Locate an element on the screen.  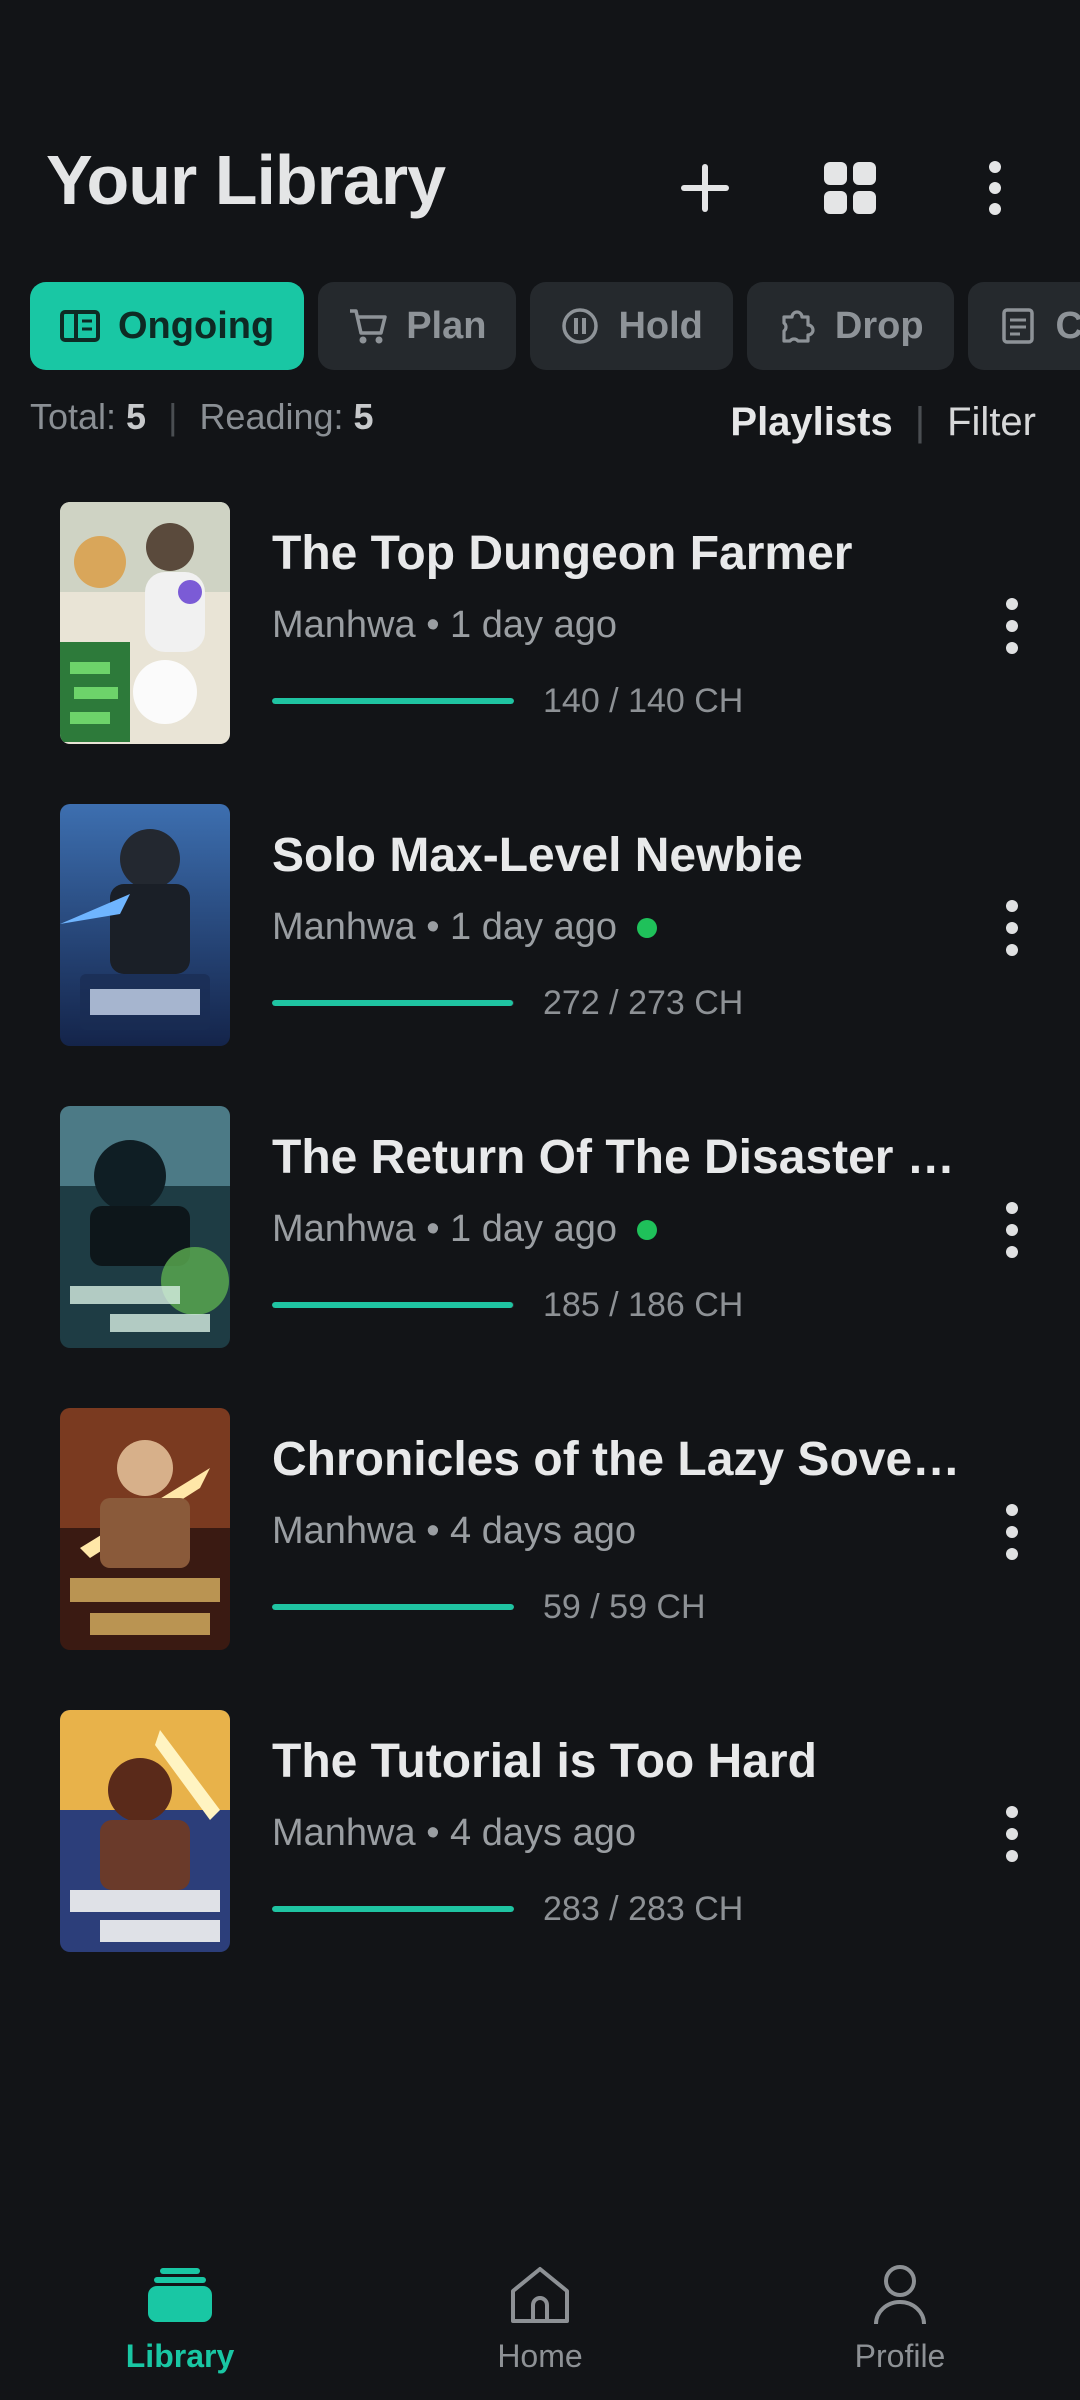
nav-label: Home is located at coordinates (540, 2356).